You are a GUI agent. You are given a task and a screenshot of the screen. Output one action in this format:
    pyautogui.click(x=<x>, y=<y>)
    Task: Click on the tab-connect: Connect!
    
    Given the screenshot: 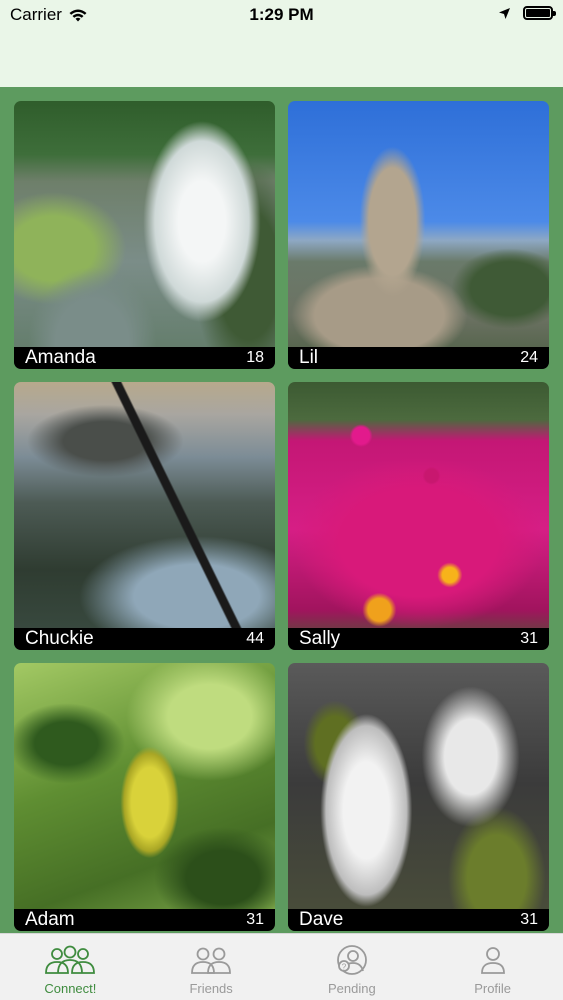 What is the action you would take?
    pyautogui.click(x=70, y=967)
    